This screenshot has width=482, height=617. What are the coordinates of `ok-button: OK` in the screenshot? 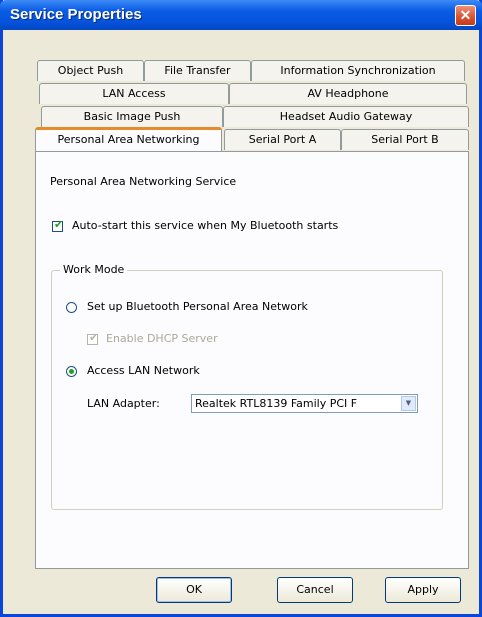 It's located at (194, 590).